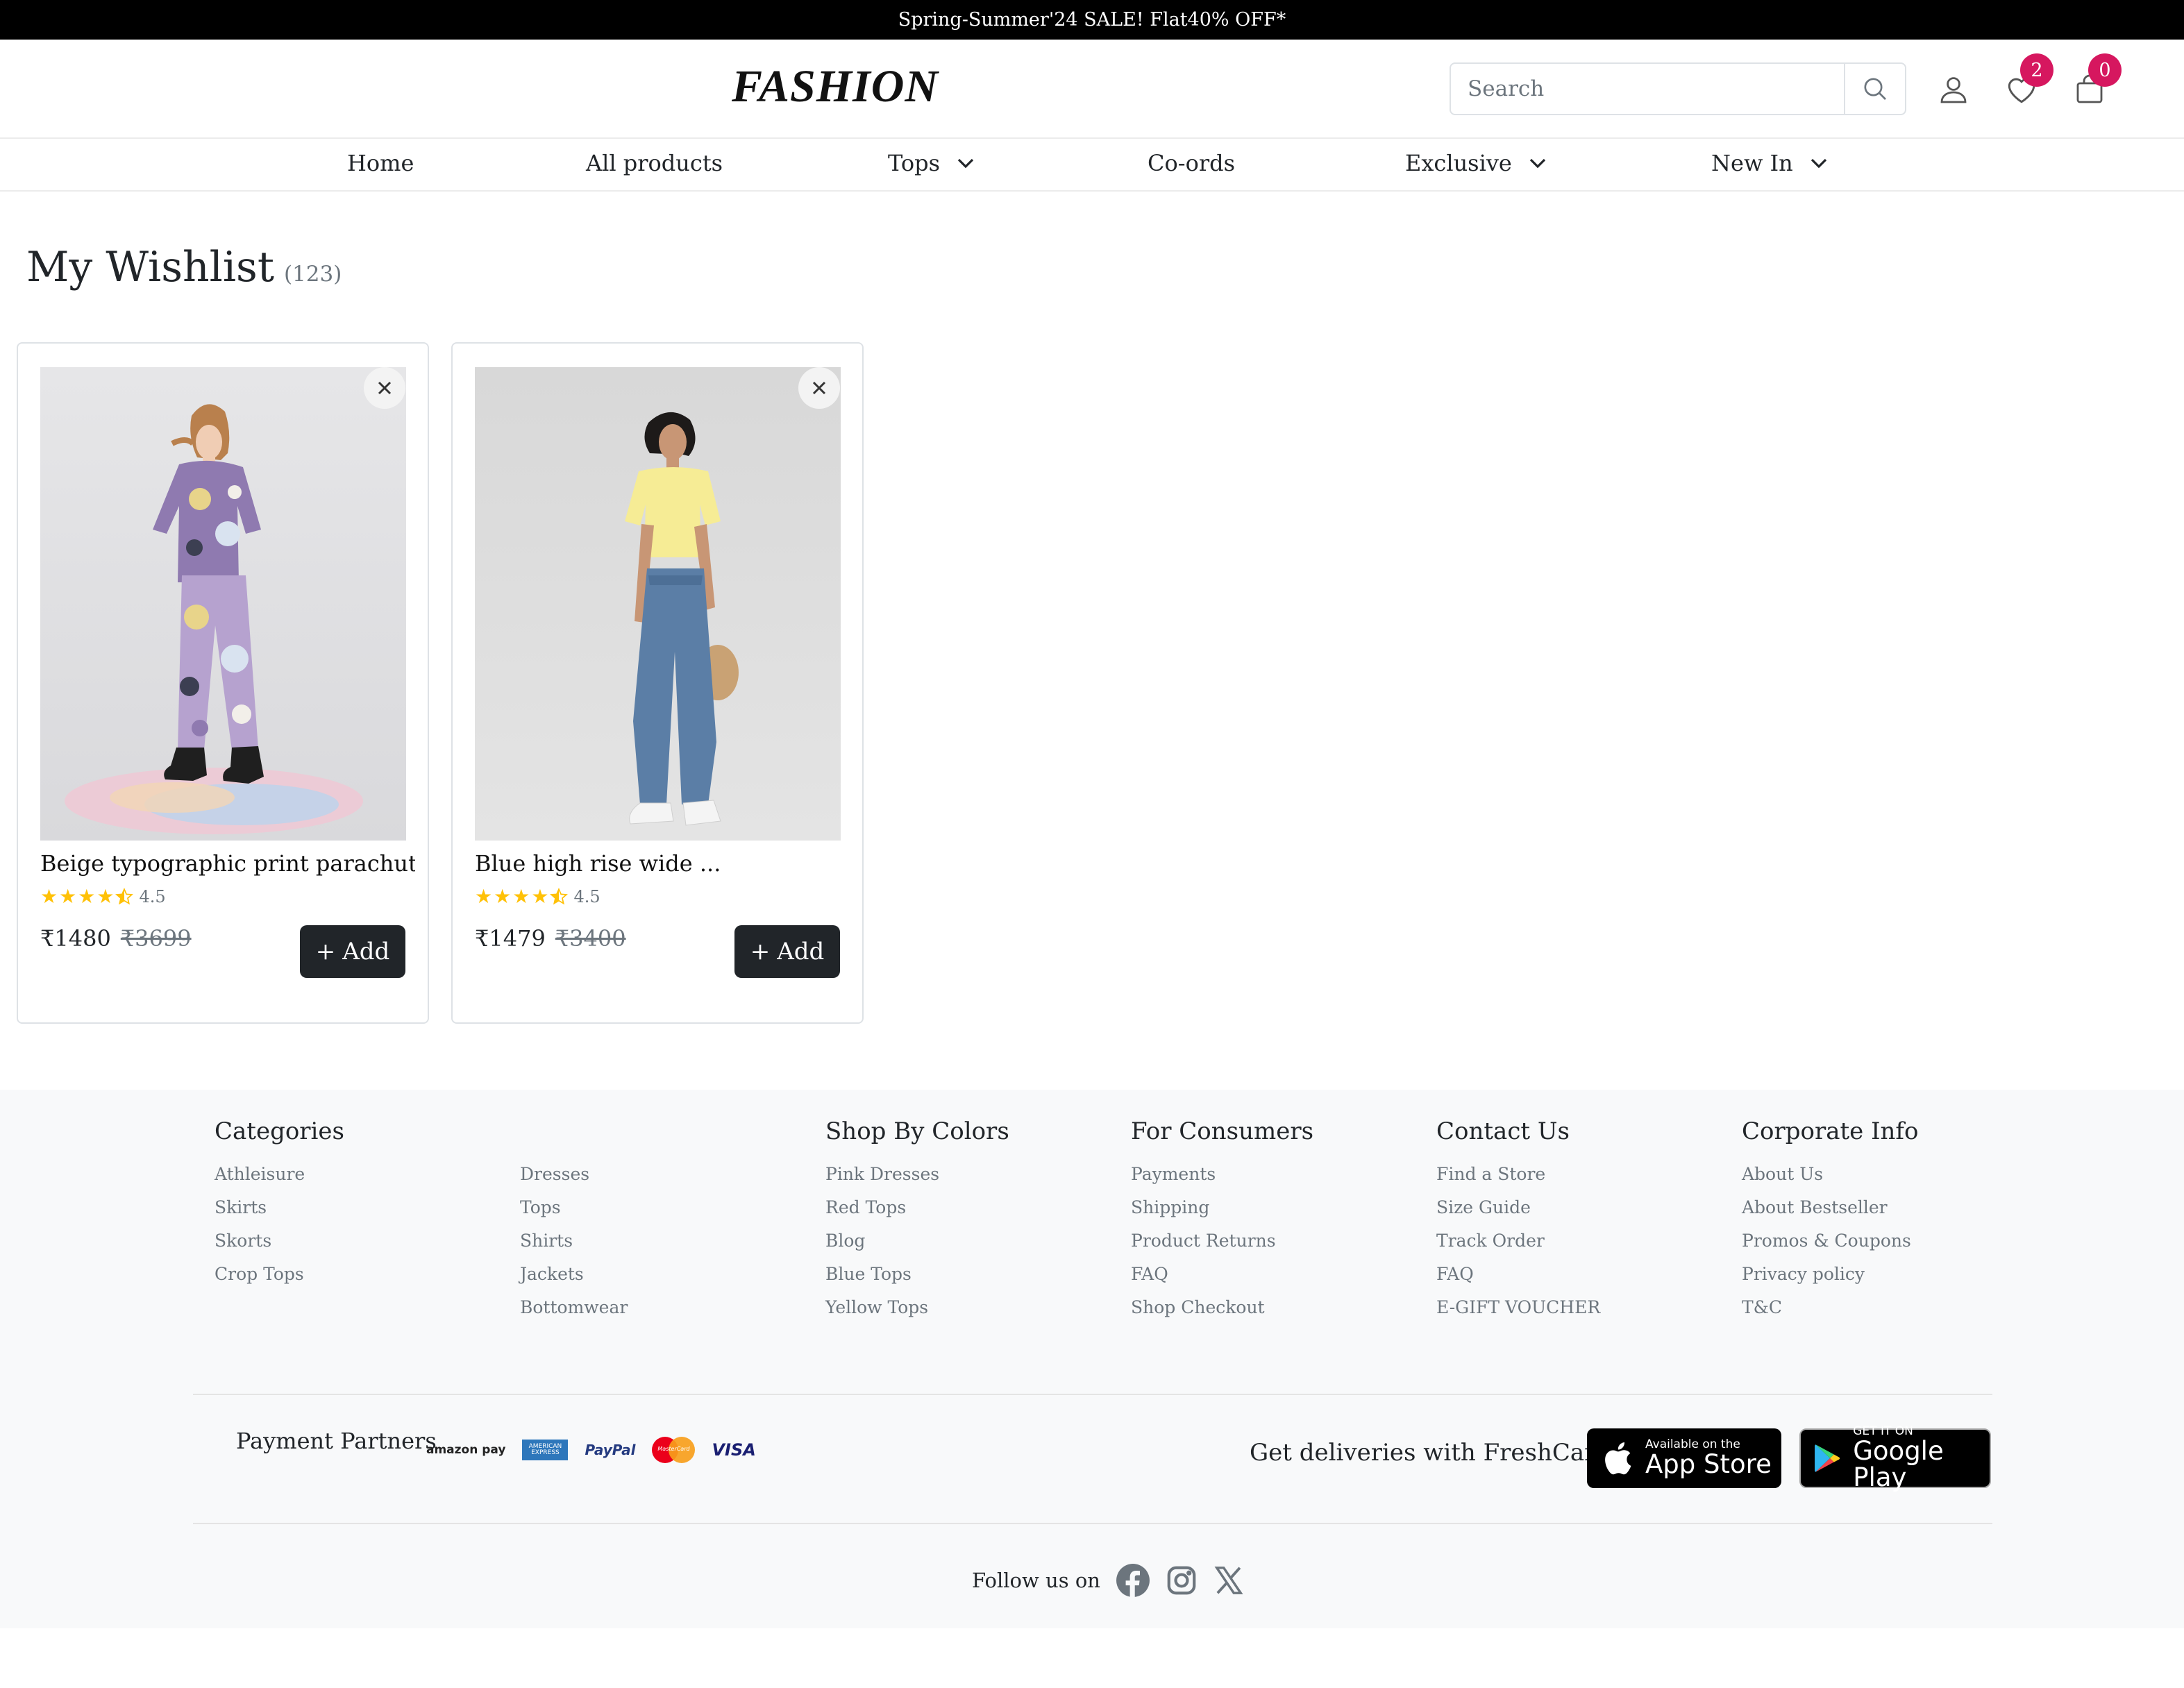  What do you see at coordinates (1518, 1174) in the screenshot?
I see `footer-link: Find a Store` at bounding box center [1518, 1174].